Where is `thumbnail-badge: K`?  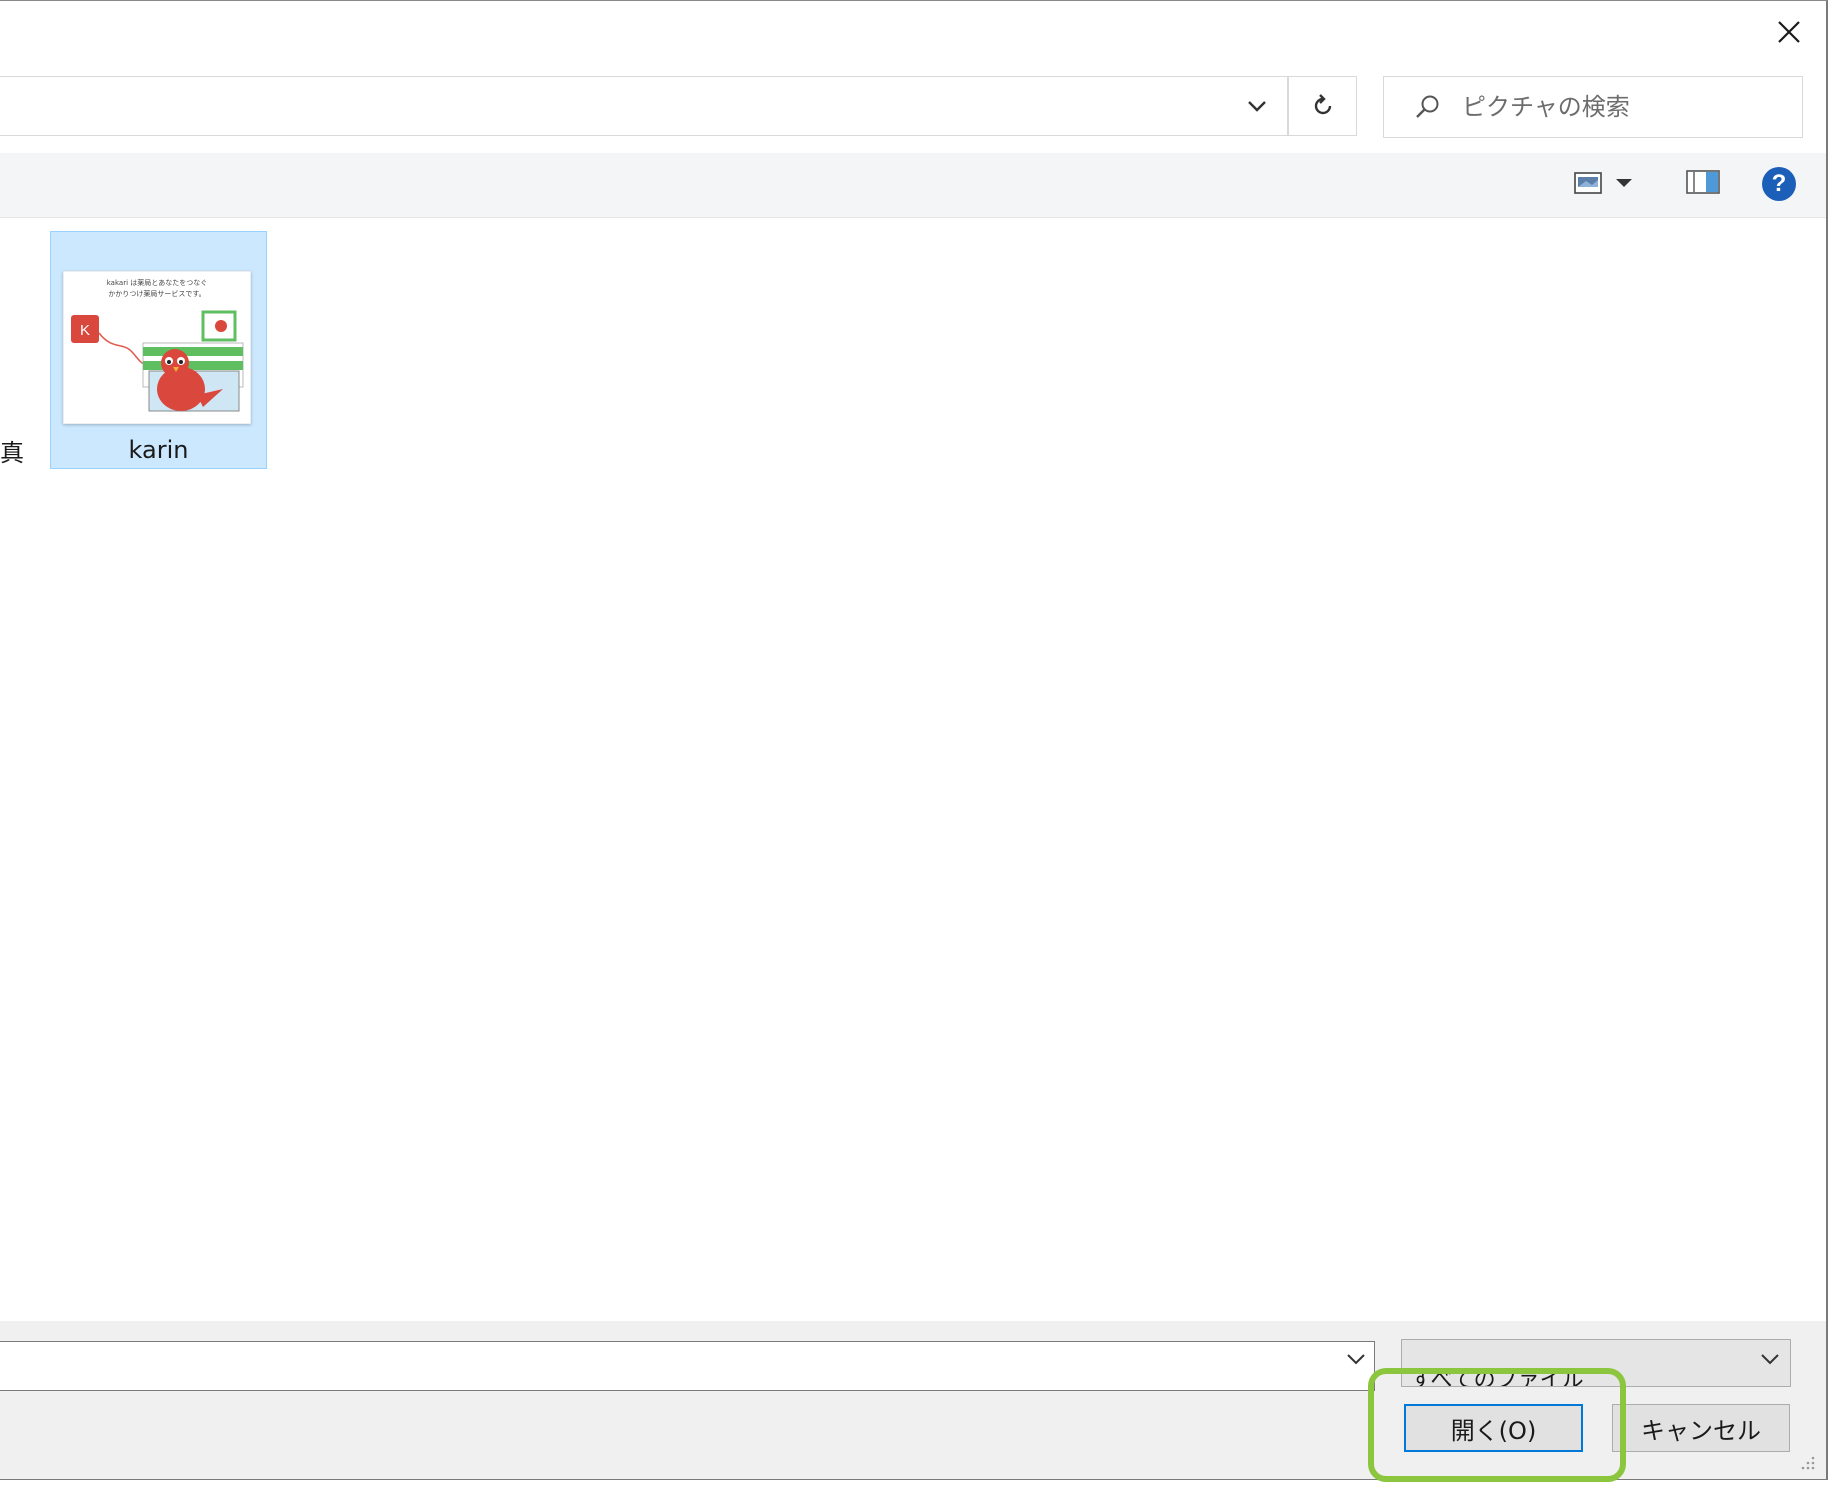 thumbnail-badge: K is located at coordinates (85, 330).